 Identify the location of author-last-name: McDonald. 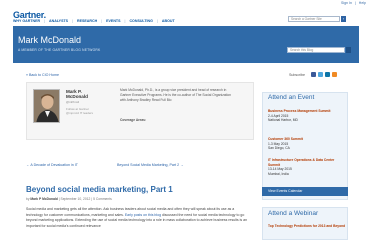
(77, 96).